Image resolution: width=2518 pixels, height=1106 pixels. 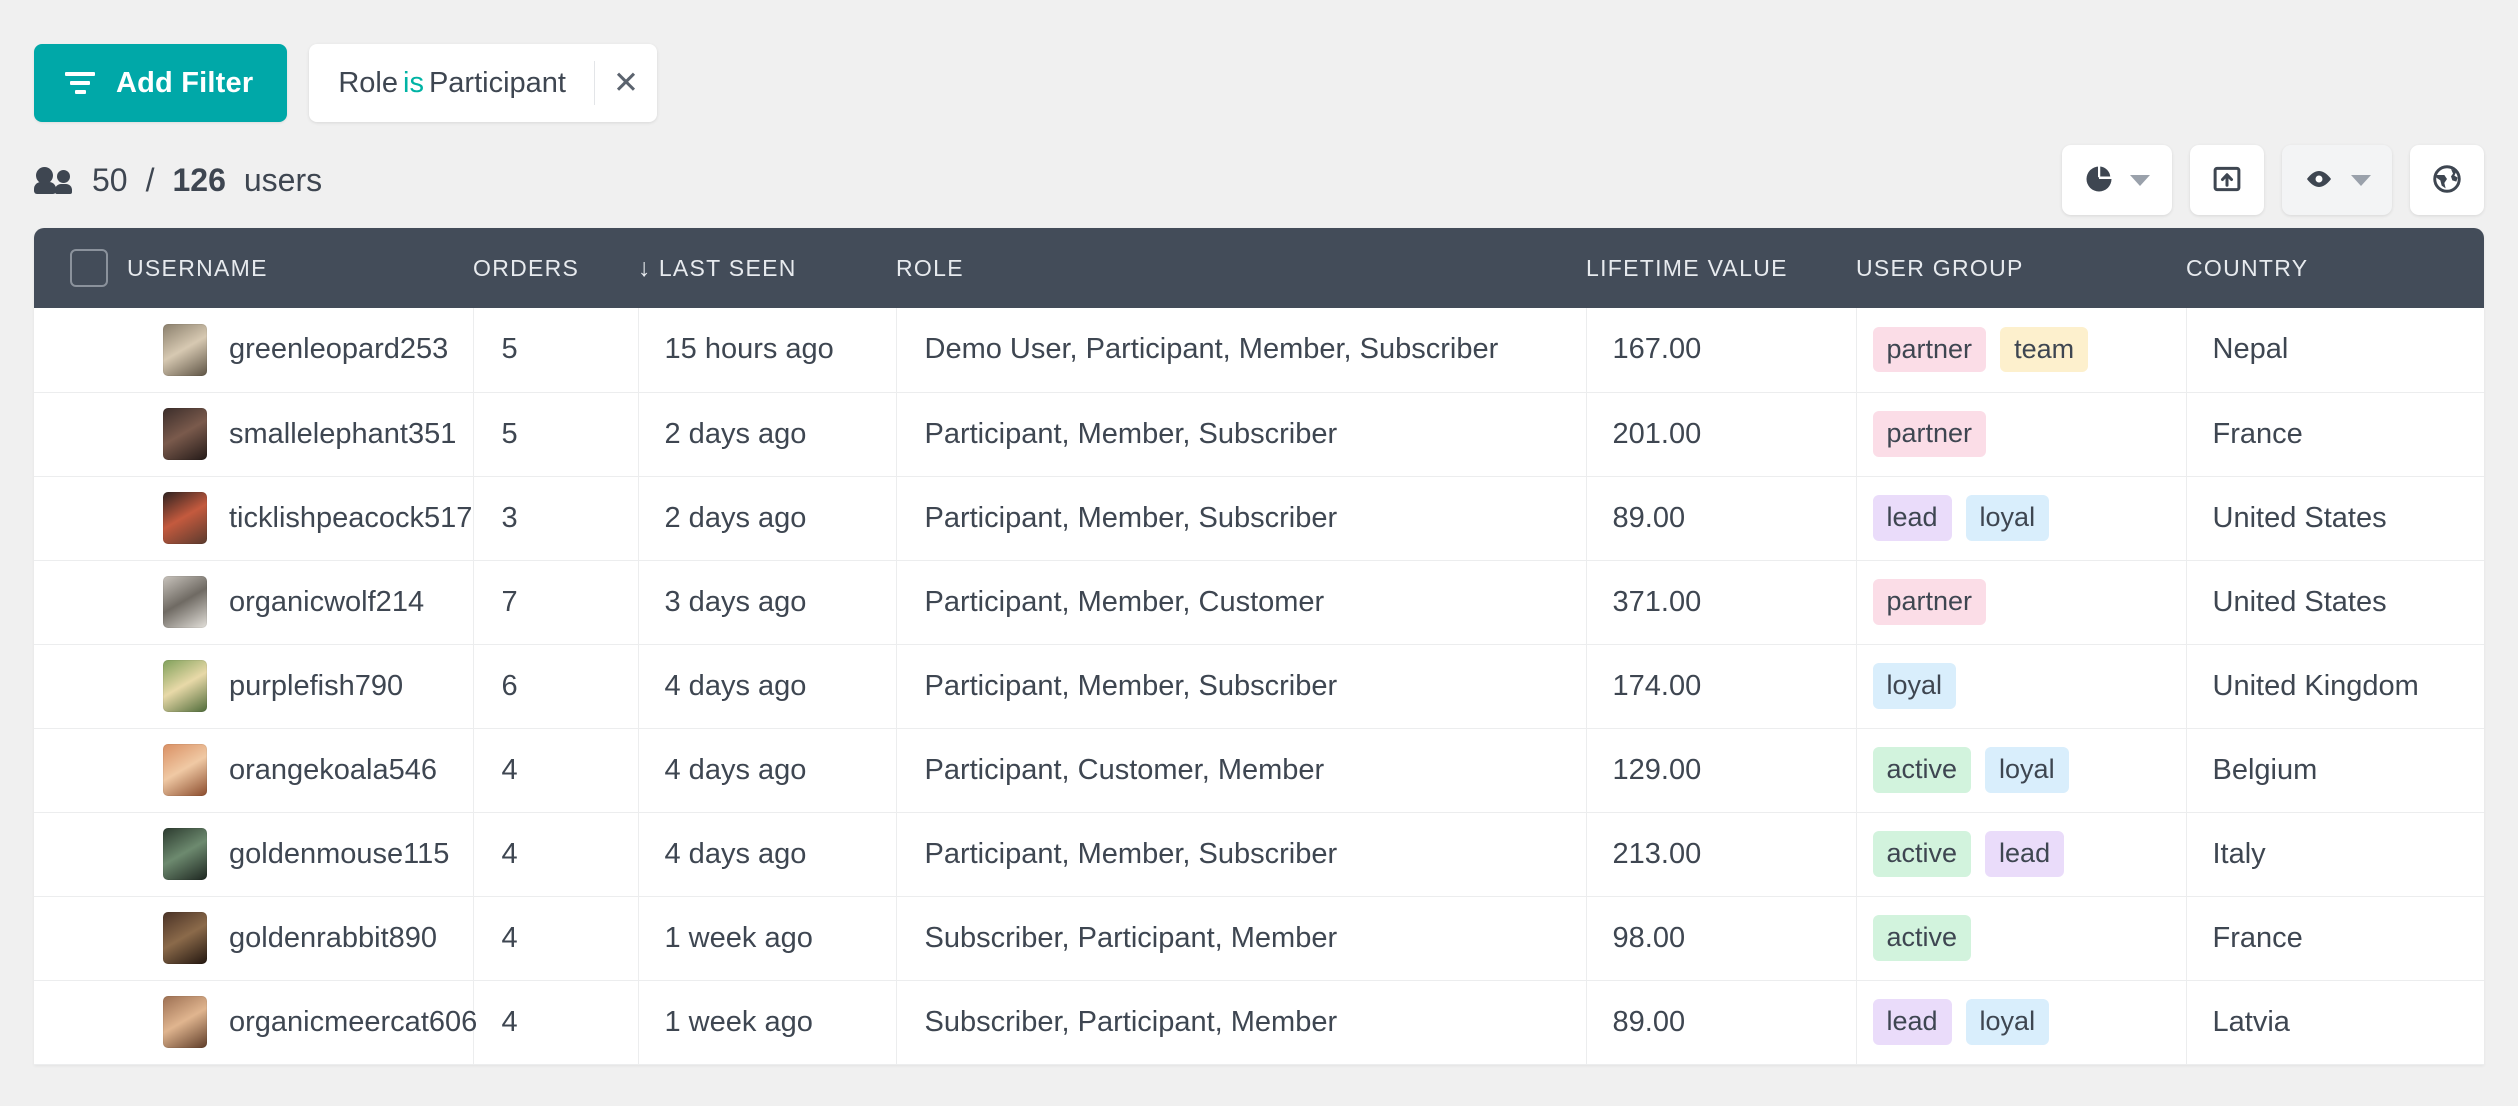 I want to click on role-cell: Subscriber, Participant, Member, so click(x=1241, y=1022).